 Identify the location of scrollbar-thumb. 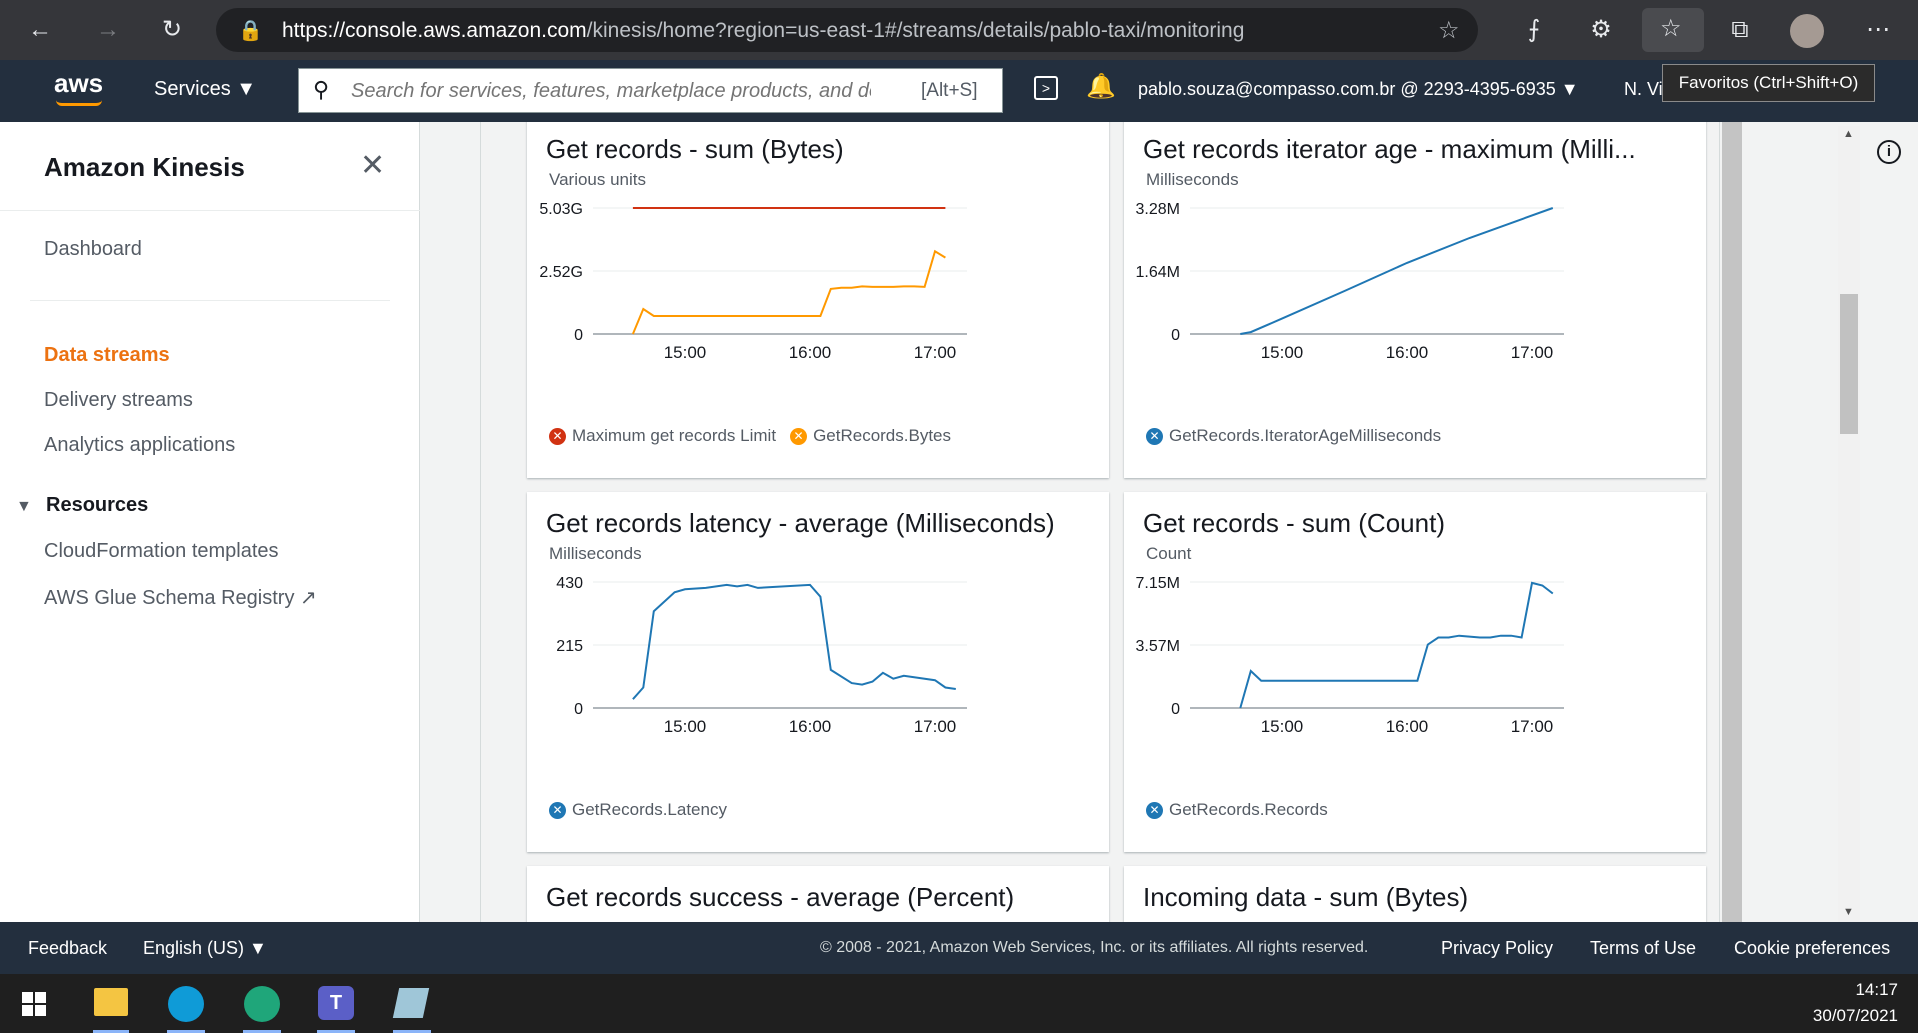
(1849, 364).